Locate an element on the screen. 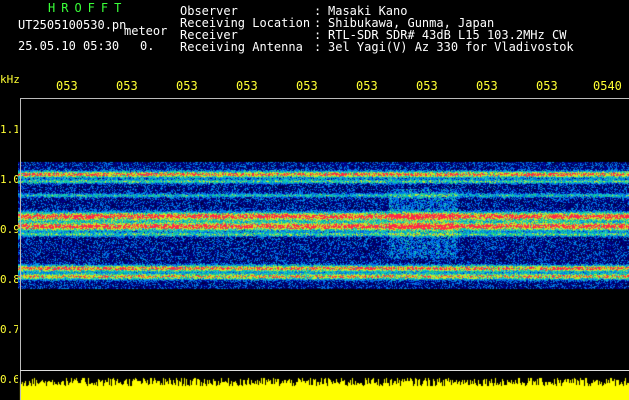 Image resolution: width=629 pixels, height=400 pixels. antenna-value: 3el Yagi(V) Az 330 for Vladivostok is located at coordinates (451, 47).